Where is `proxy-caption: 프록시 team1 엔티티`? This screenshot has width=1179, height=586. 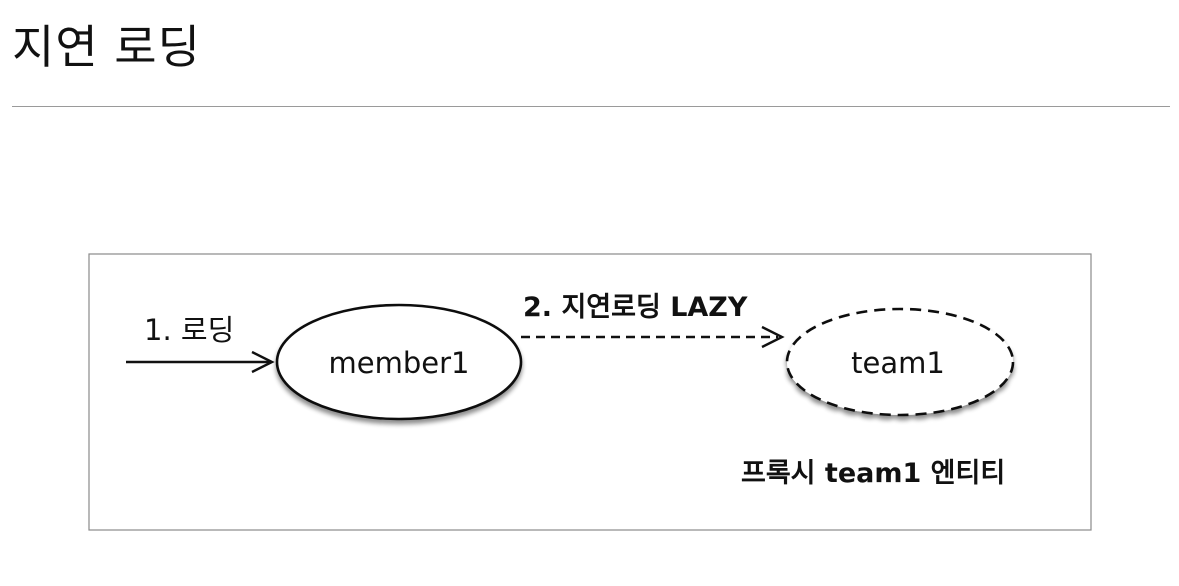
proxy-caption: 프록시 team1 엔티티 is located at coordinates (873, 473).